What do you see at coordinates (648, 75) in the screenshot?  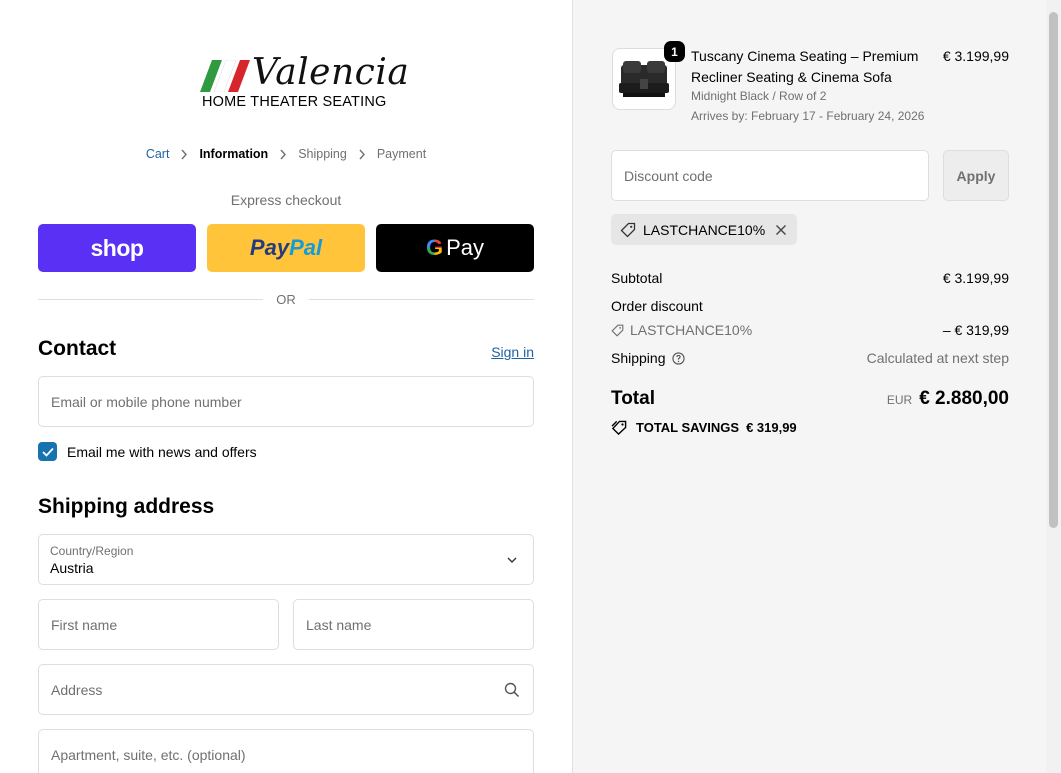 I see `product-thumbnail: 1` at bounding box center [648, 75].